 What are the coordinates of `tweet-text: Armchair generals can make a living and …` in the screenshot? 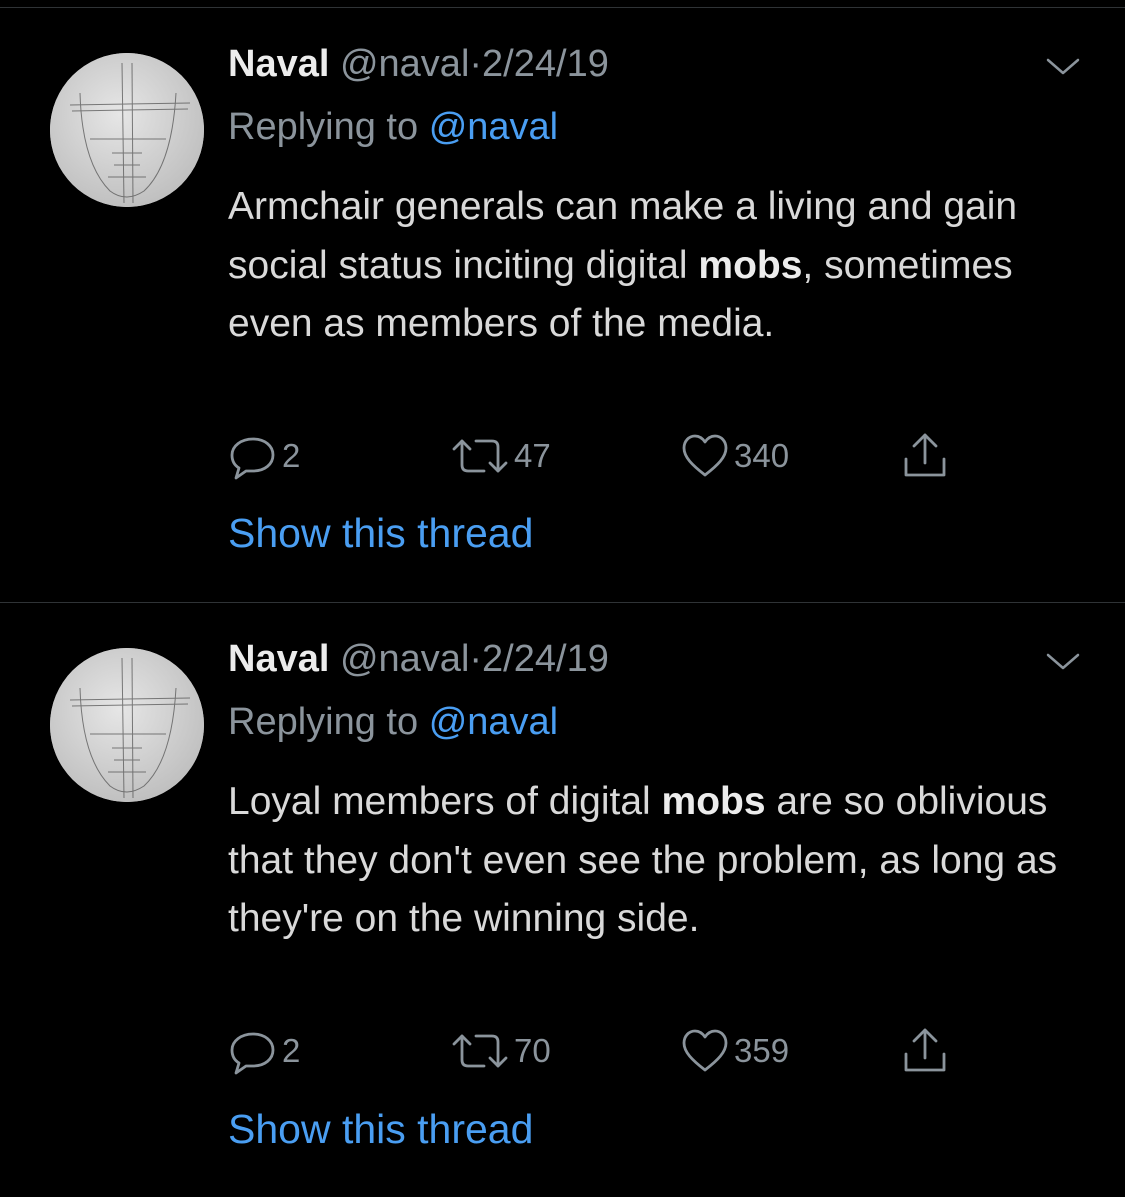 It's located at (658, 266).